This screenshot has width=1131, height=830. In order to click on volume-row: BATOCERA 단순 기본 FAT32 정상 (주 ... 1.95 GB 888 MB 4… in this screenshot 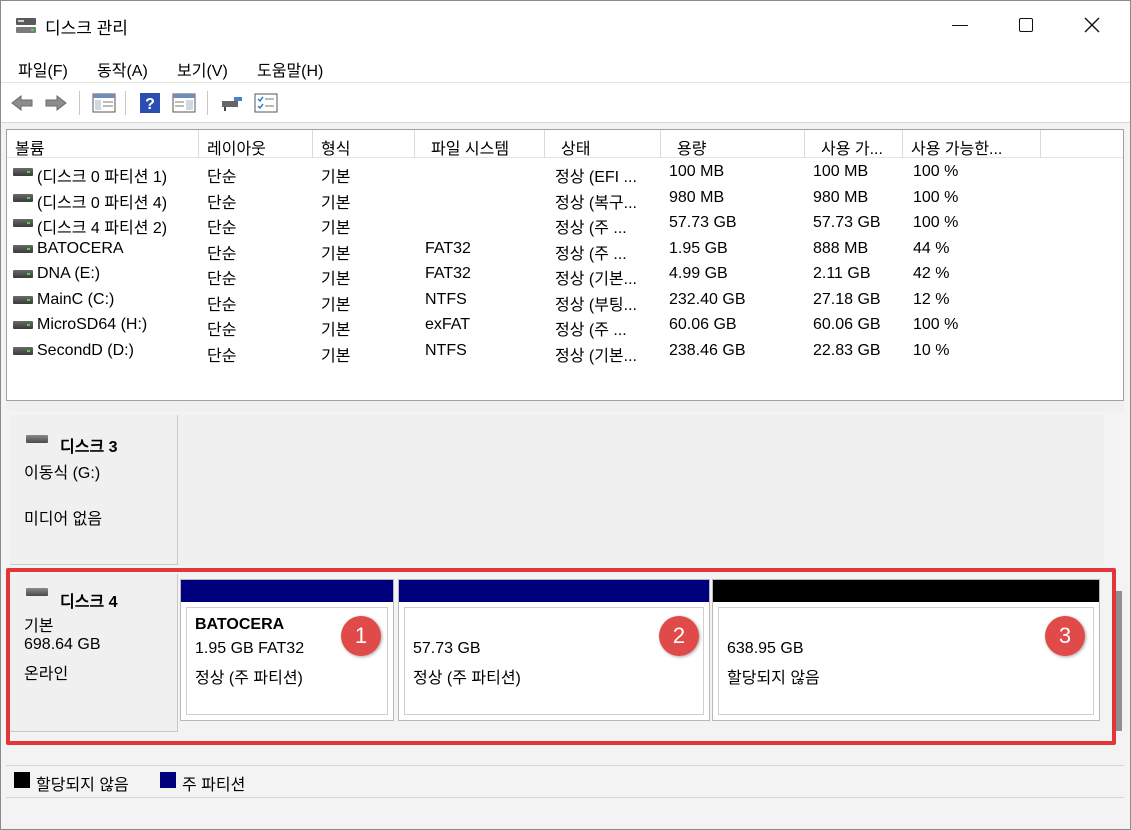, I will do `click(565, 250)`.